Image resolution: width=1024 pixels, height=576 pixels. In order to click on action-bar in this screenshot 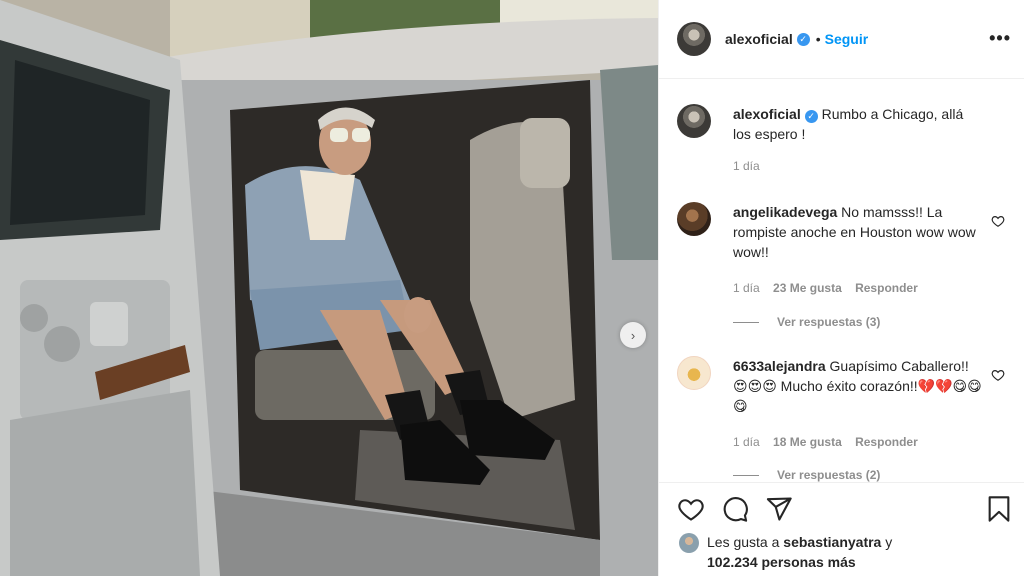, I will do `click(841, 510)`.